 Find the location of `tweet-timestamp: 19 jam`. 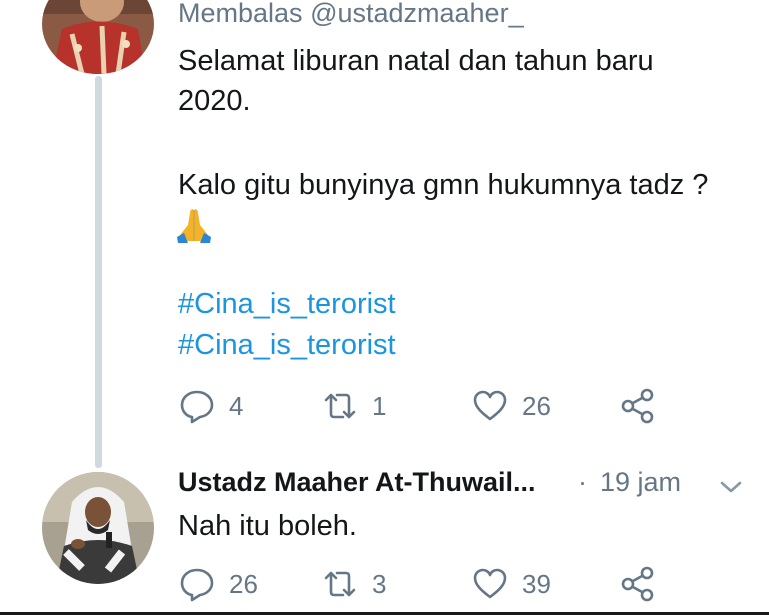

tweet-timestamp: 19 jam is located at coordinates (640, 482).